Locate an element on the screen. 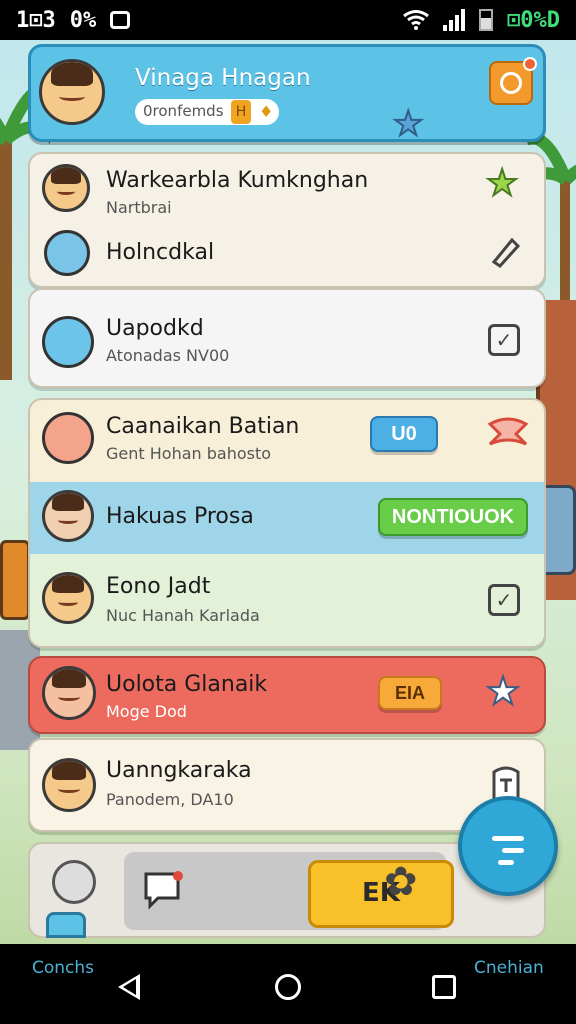 The width and height of the screenshot is (576, 1024). list-item: Hakuas Prosa NONTIOUOK is located at coordinates (287, 518).